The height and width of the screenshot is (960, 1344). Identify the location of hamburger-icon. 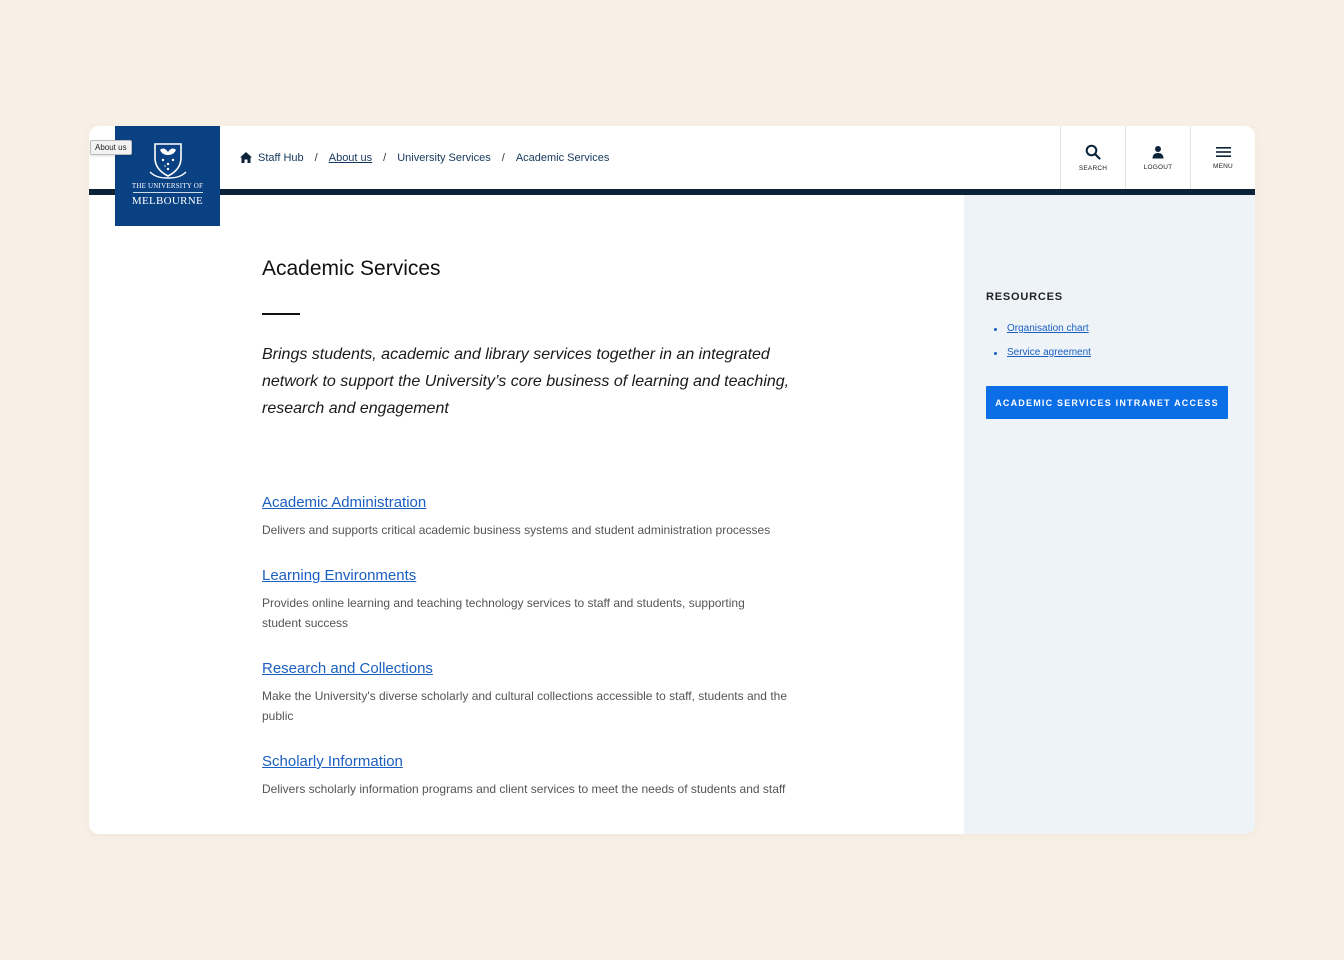
(1223, 151).